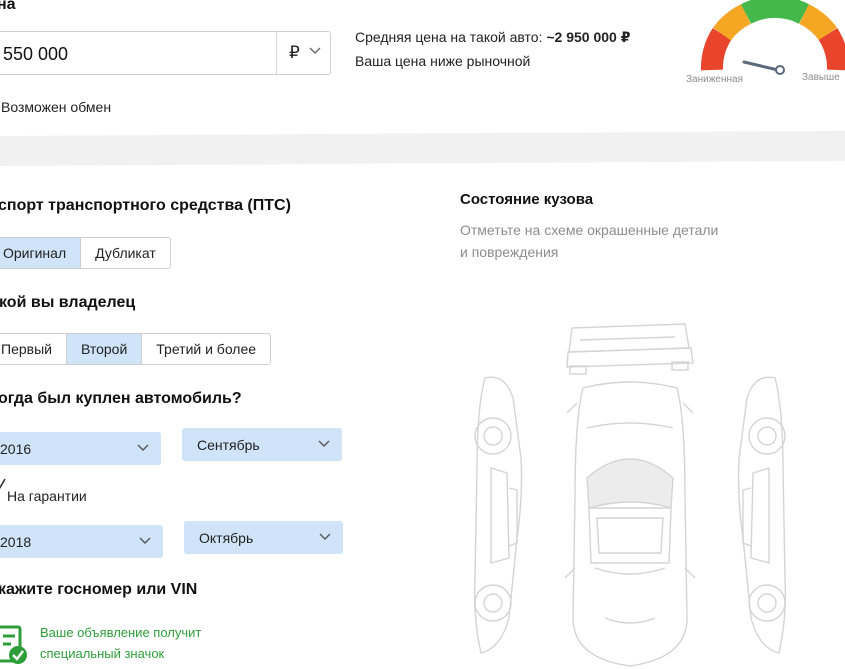  I want to click on exchange-checkbox-label: Возможен обмен, so click(56, 107).